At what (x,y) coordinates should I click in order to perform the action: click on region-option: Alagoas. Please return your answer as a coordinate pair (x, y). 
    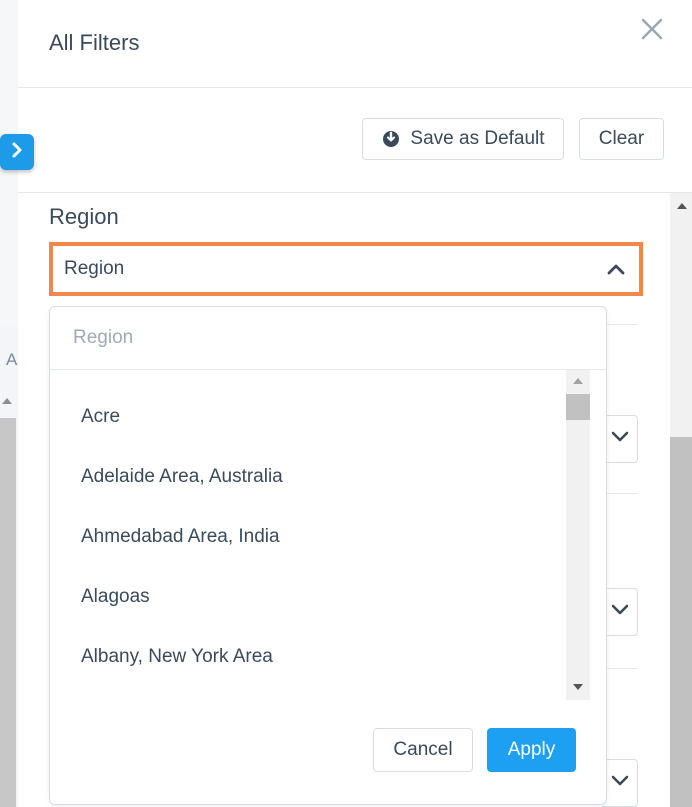
    Looking at the image, I should click on (115, 597).